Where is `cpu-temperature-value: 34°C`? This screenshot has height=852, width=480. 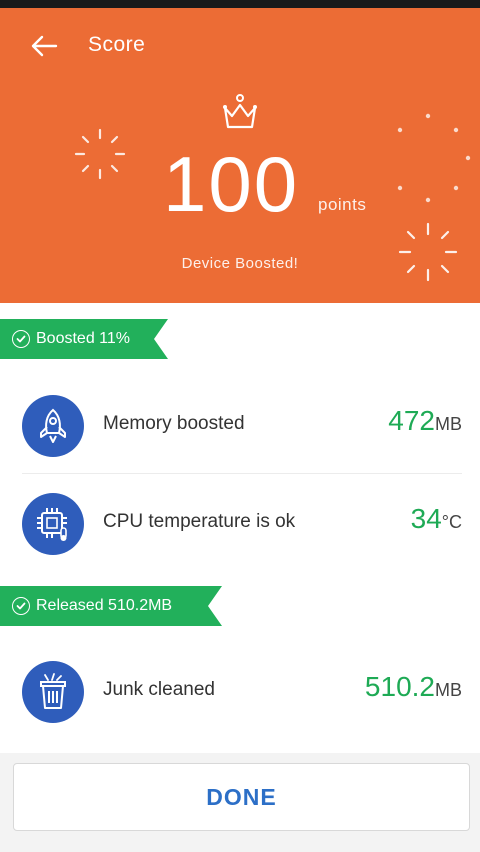 cpu-temperature-value: 34°C is located at coordinates (436, 518).